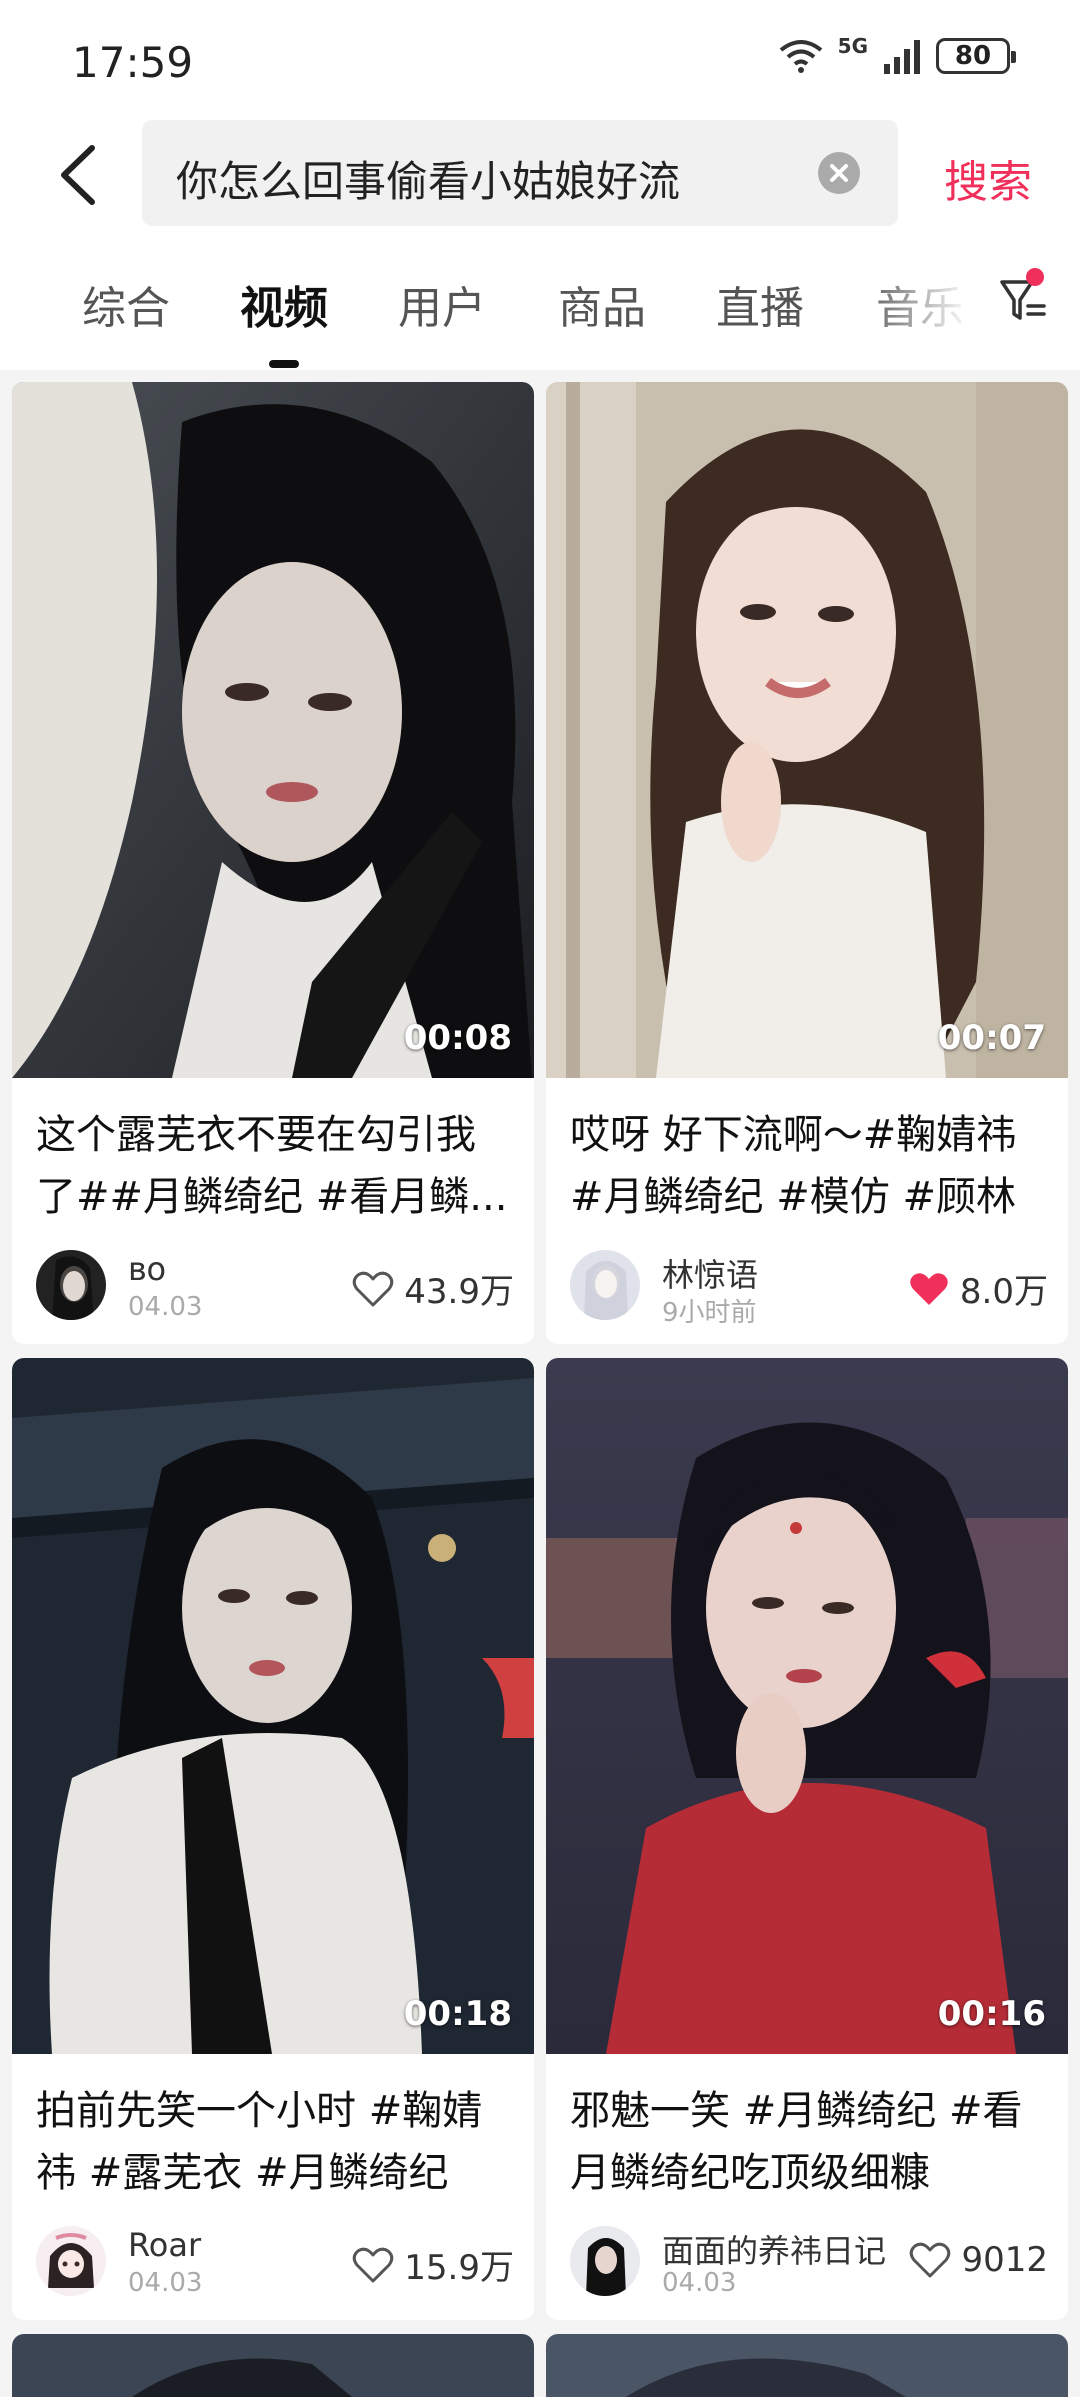  I want to click on author-name: ʙᴏ, so click(147, 1269).